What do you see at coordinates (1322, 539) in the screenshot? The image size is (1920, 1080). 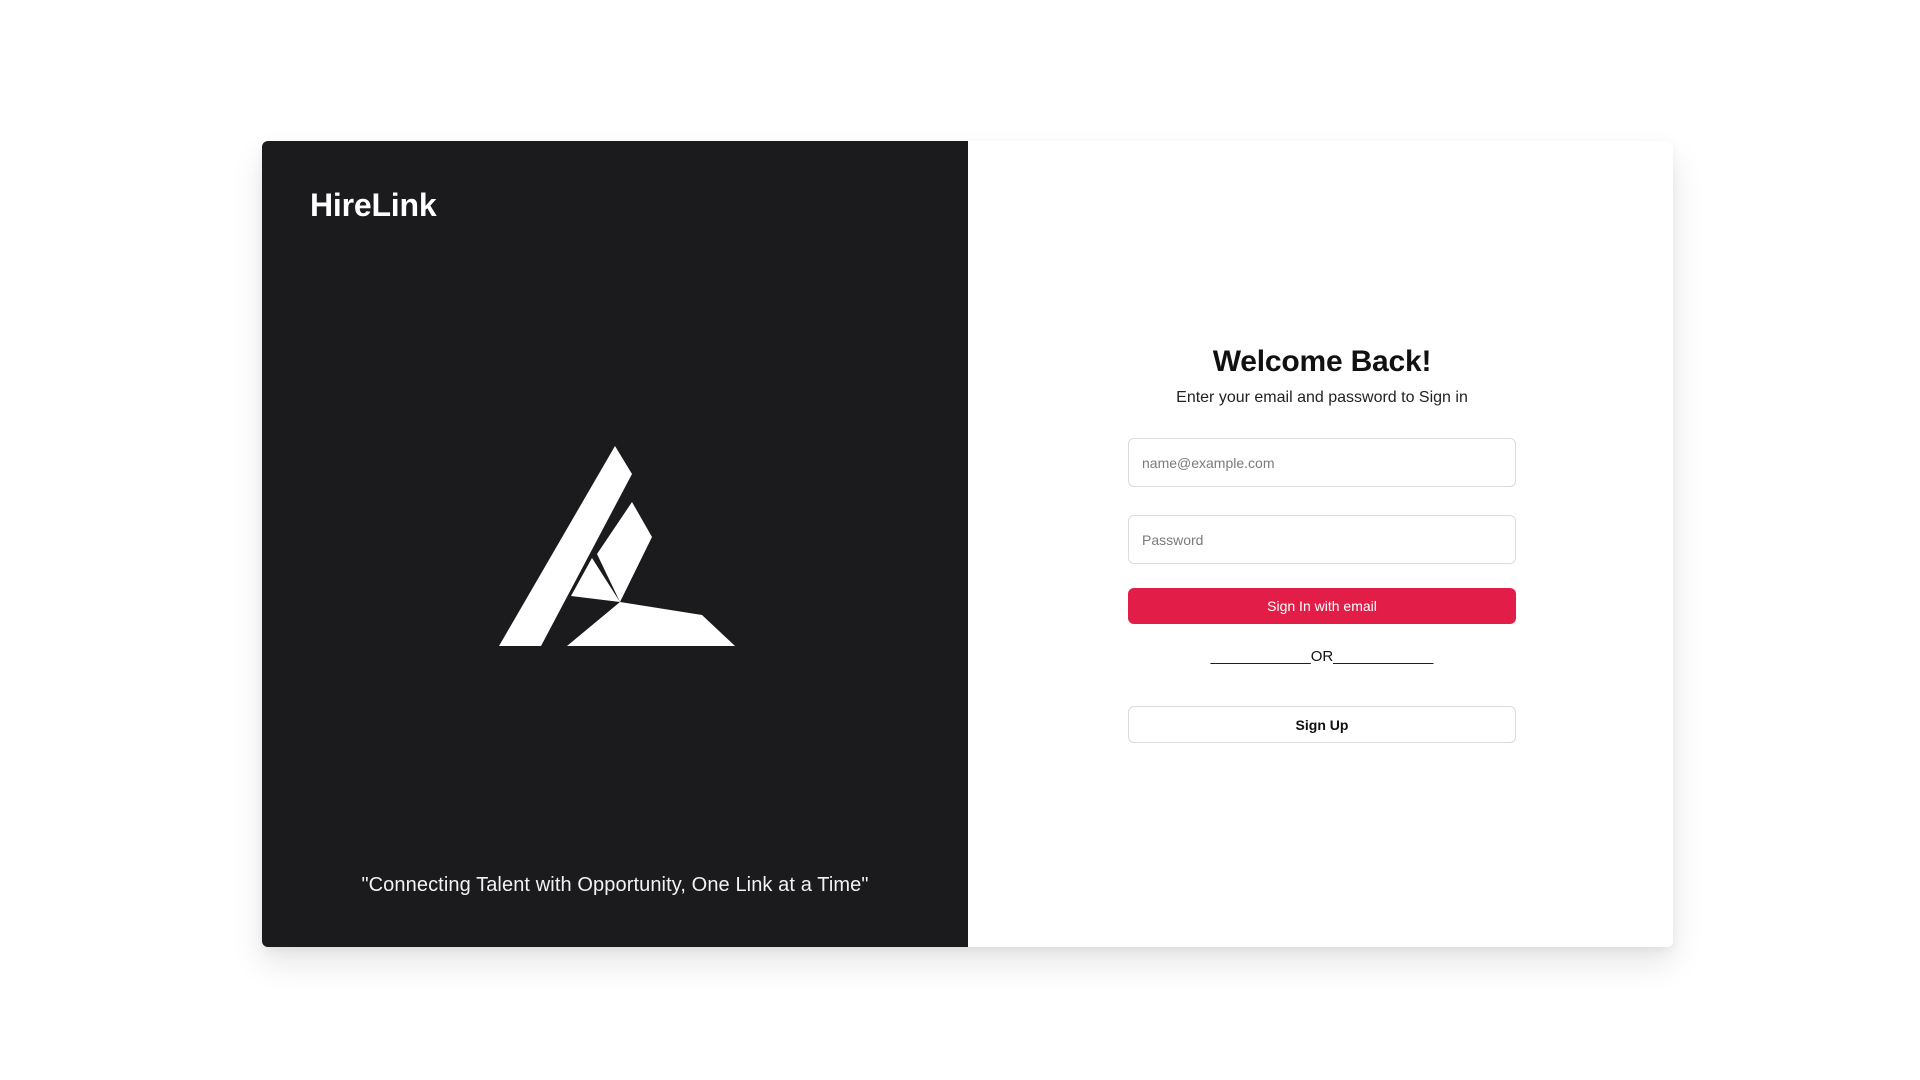 I see `password-input` at bounding box center [1322, 539].